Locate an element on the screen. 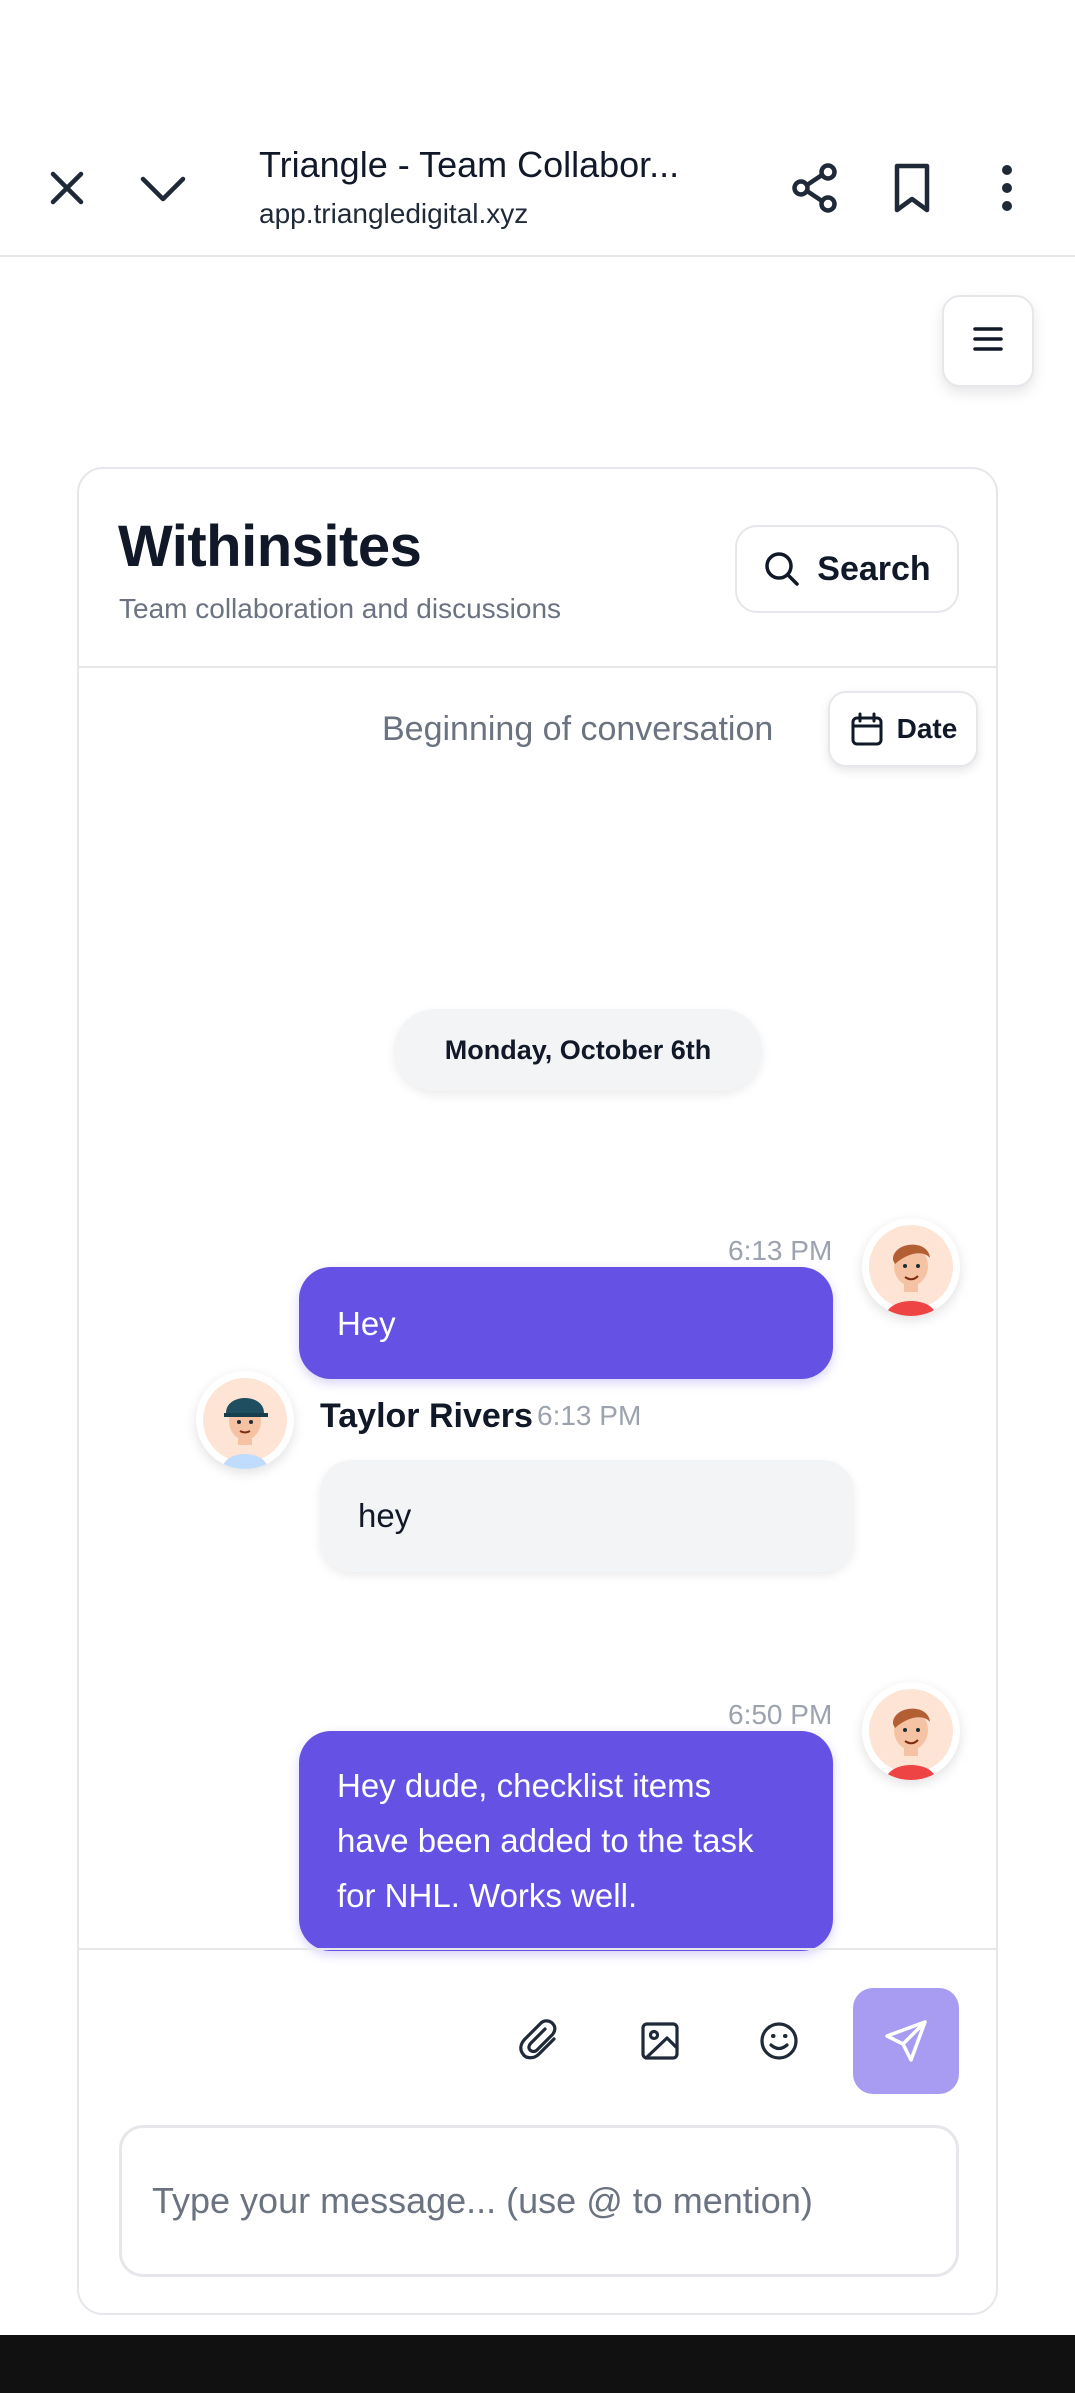 This screenshot has height=2393, width=1075. message-bubble-incoming: hey is located at coordinates (587, 1516).